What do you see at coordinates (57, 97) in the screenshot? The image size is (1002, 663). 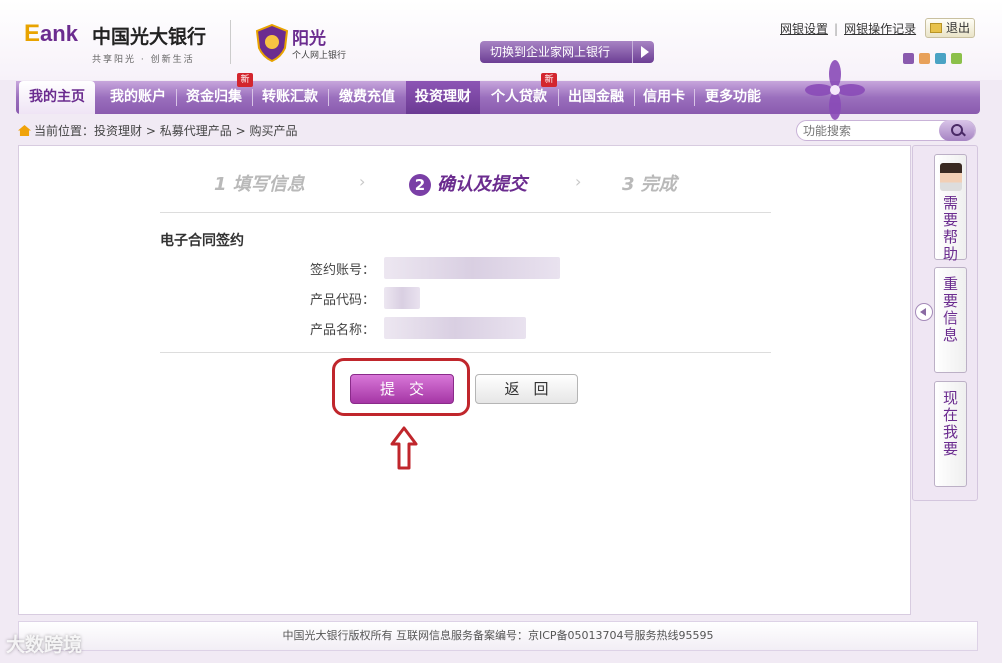 I see `nav-item-home: 我的主页` at bounding box center [57, 97].